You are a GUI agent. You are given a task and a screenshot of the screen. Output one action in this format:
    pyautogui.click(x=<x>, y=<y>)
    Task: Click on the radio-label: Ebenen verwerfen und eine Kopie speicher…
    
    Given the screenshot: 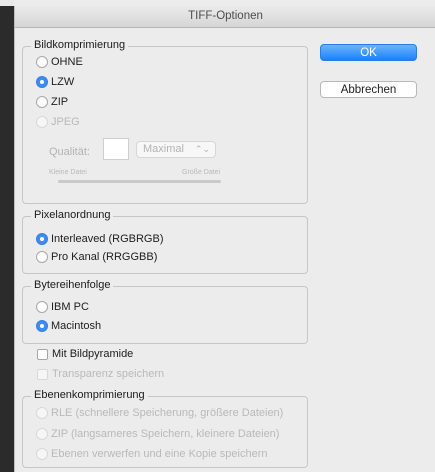 What is the action you would take?
    pyautogui.click(x=159, y=454)
    